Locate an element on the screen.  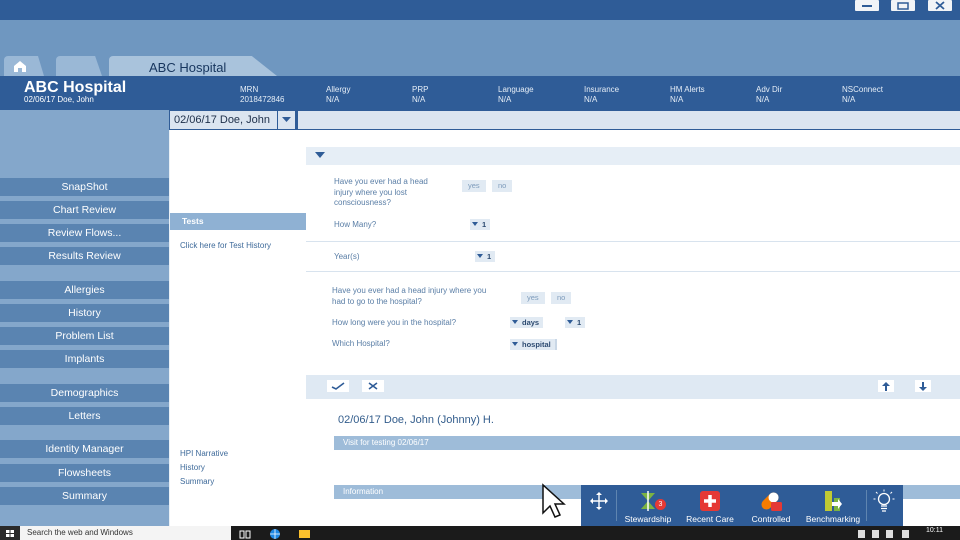
arrow-up-icon is located at coordinates (886, 386).